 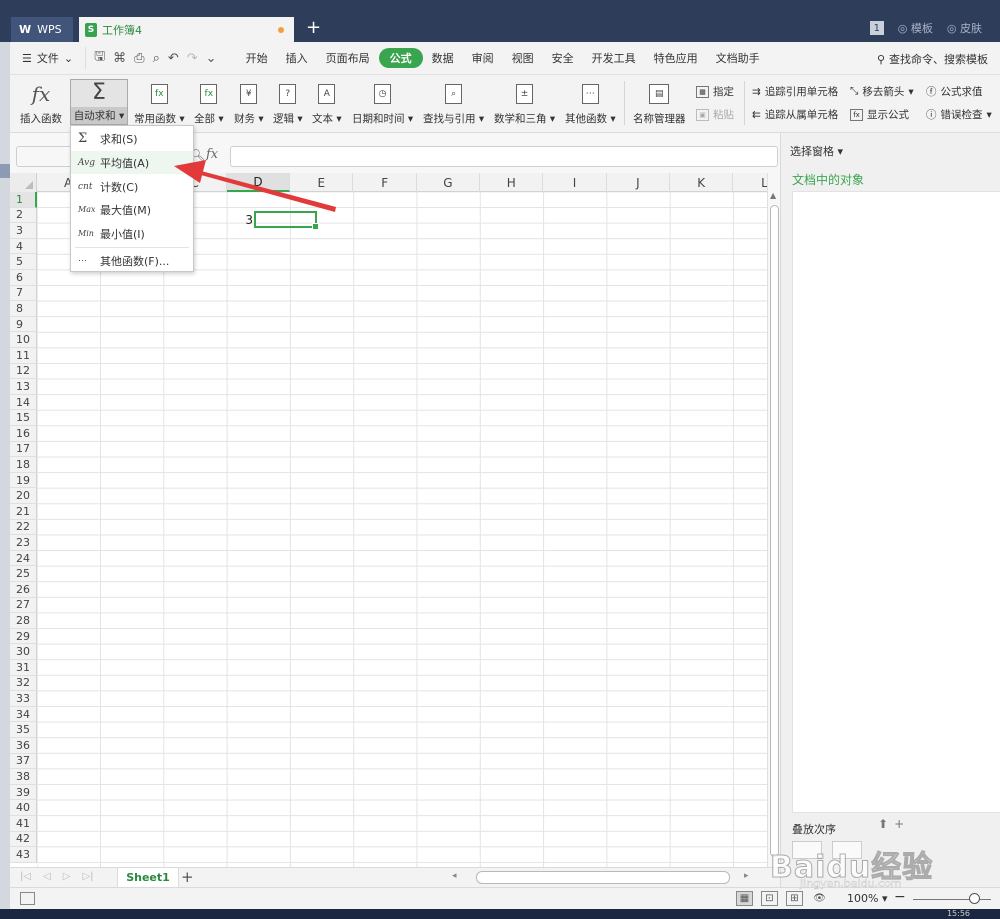 I want to click on row-header-39: 39, so click(x=23, y=792).